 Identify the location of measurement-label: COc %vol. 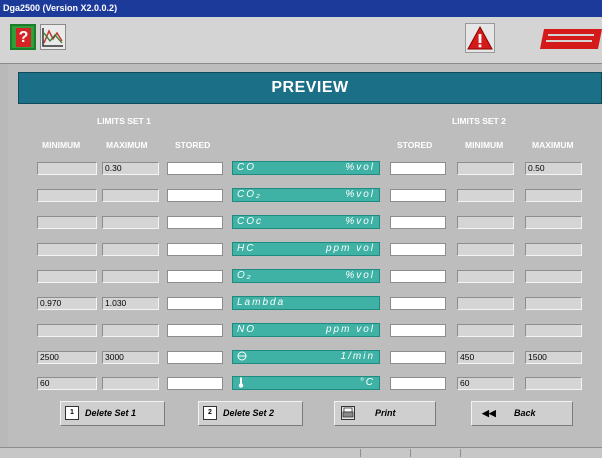
(306, 222).